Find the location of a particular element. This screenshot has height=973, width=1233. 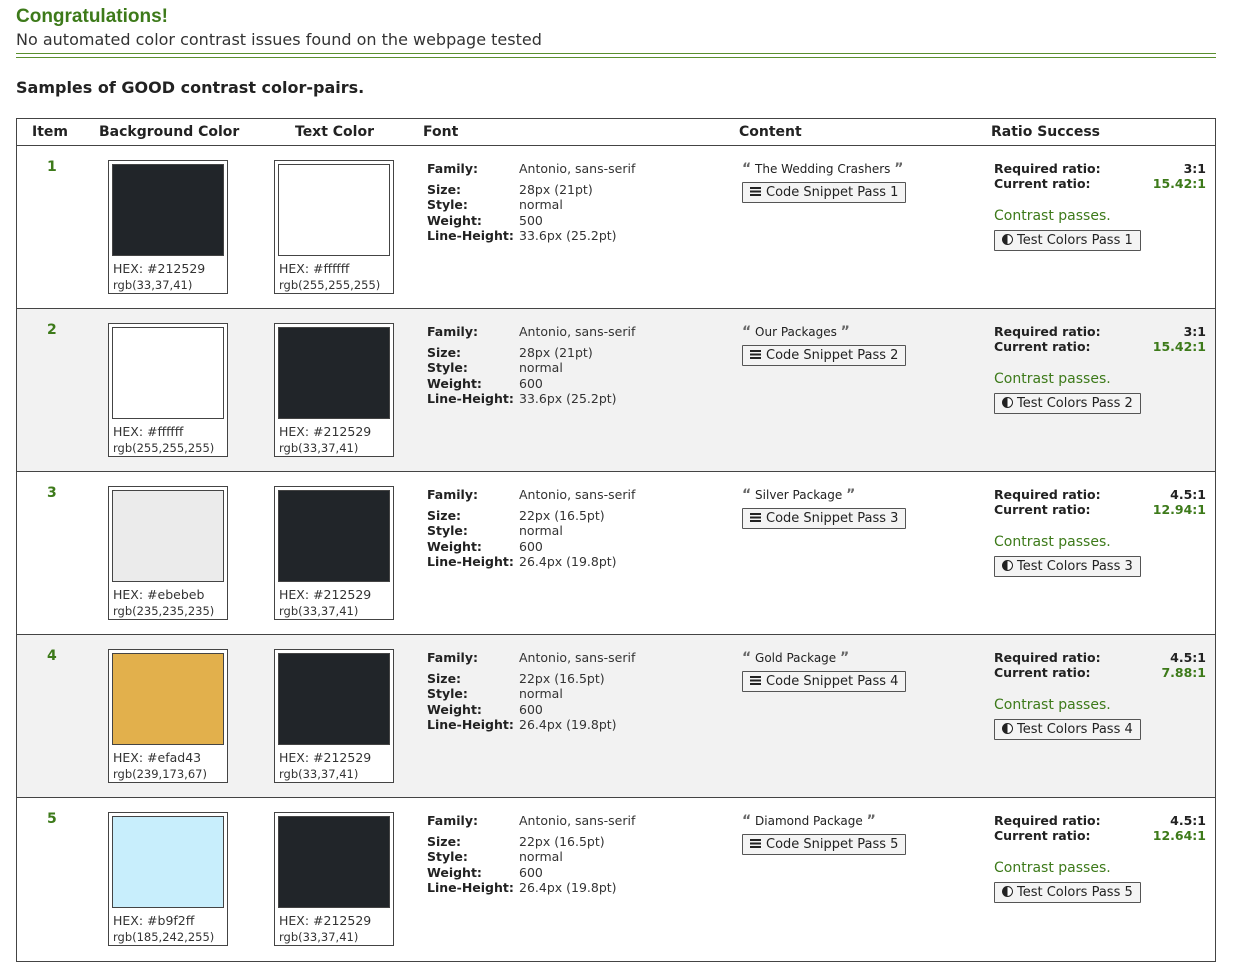

item-number: 5 is located at coordinates (52, 819).